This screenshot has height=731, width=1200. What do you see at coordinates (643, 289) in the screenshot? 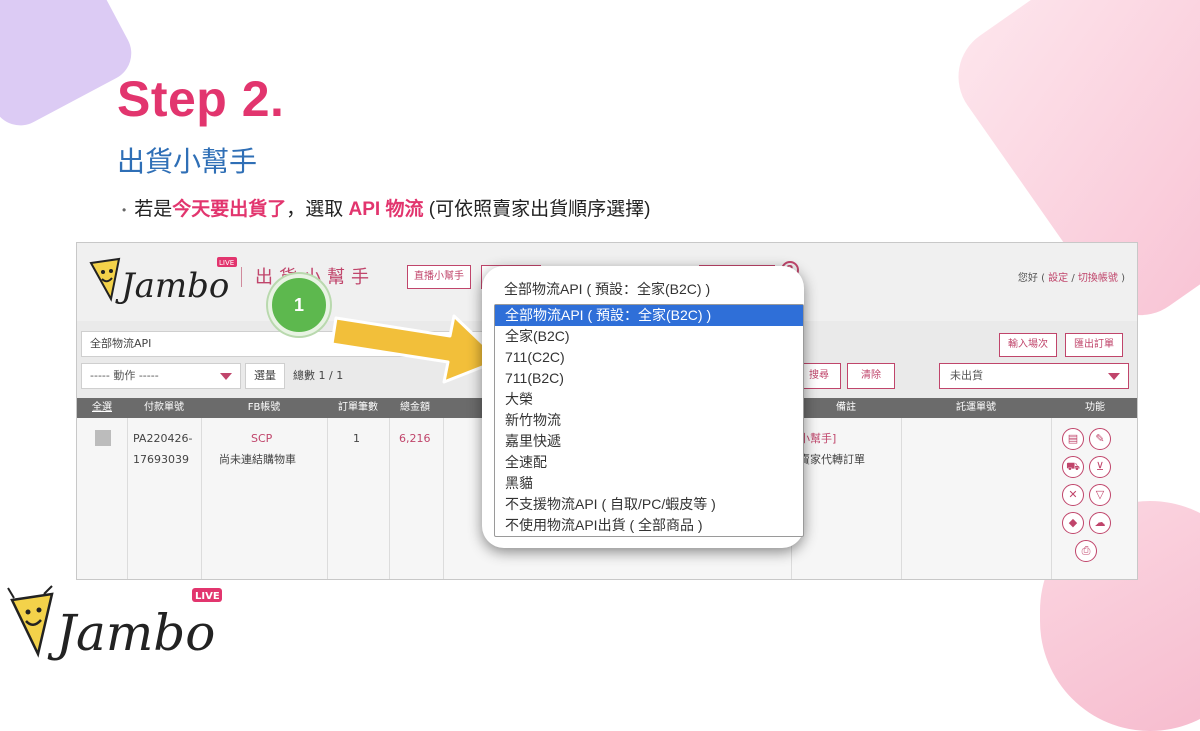
I see `dropdown-current-value: 全部物流API ( 預設：全家(B2C) )` at bounding box center [643, 289].